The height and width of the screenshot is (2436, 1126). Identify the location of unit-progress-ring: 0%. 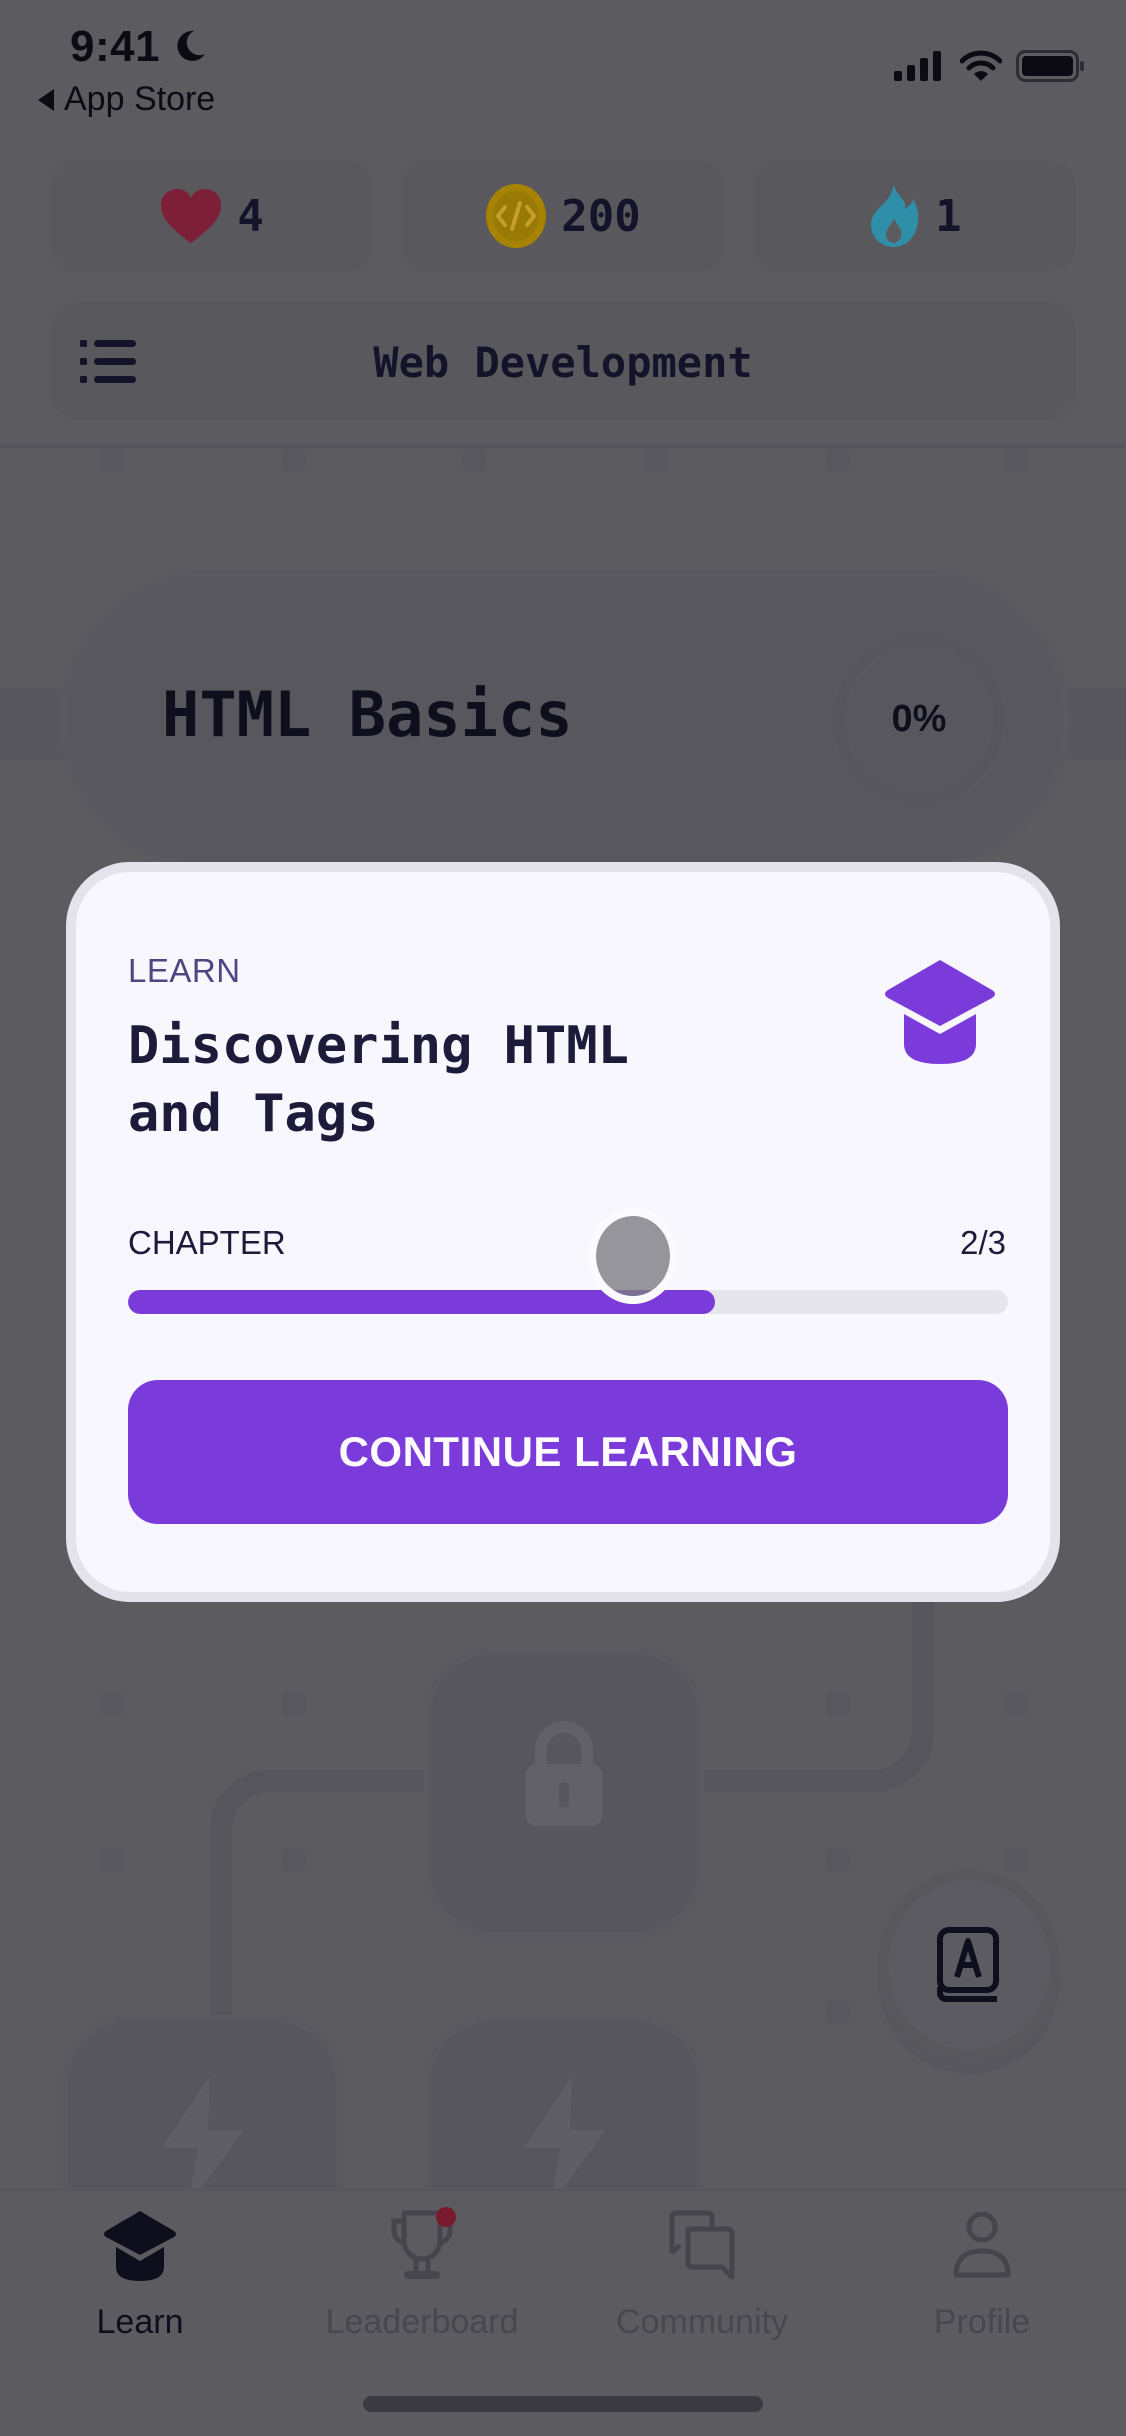
(919, 719).